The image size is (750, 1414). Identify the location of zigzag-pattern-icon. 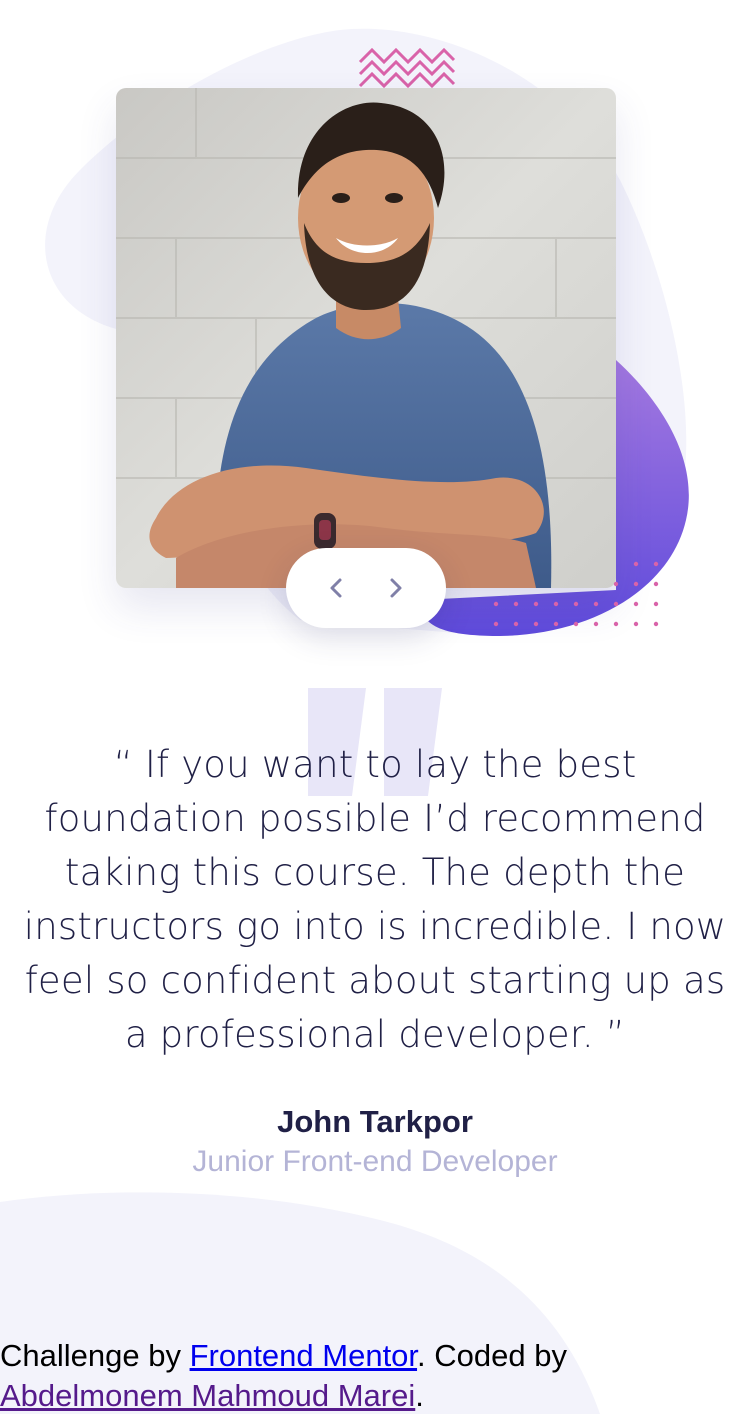
(407, 68).